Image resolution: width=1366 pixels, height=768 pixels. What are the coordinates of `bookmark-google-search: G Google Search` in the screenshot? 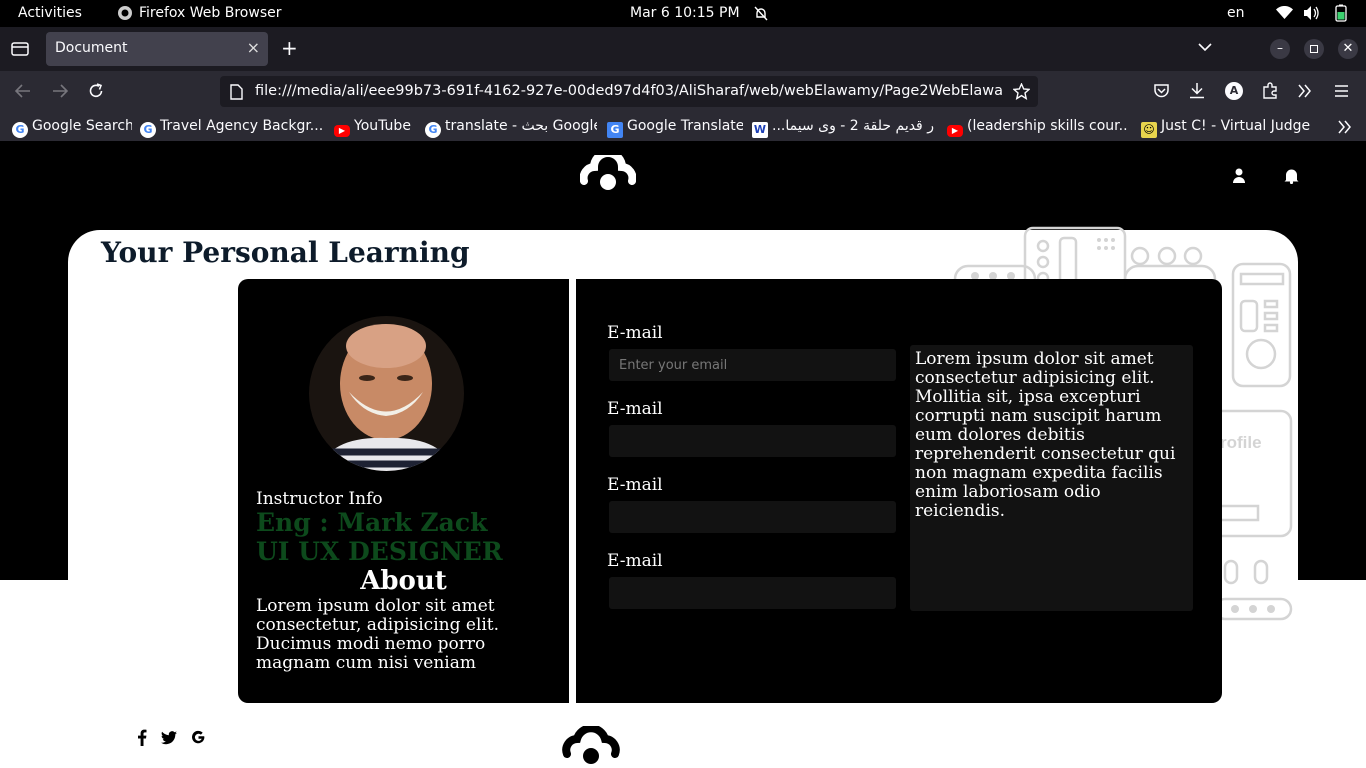 It's located at (72, 128).